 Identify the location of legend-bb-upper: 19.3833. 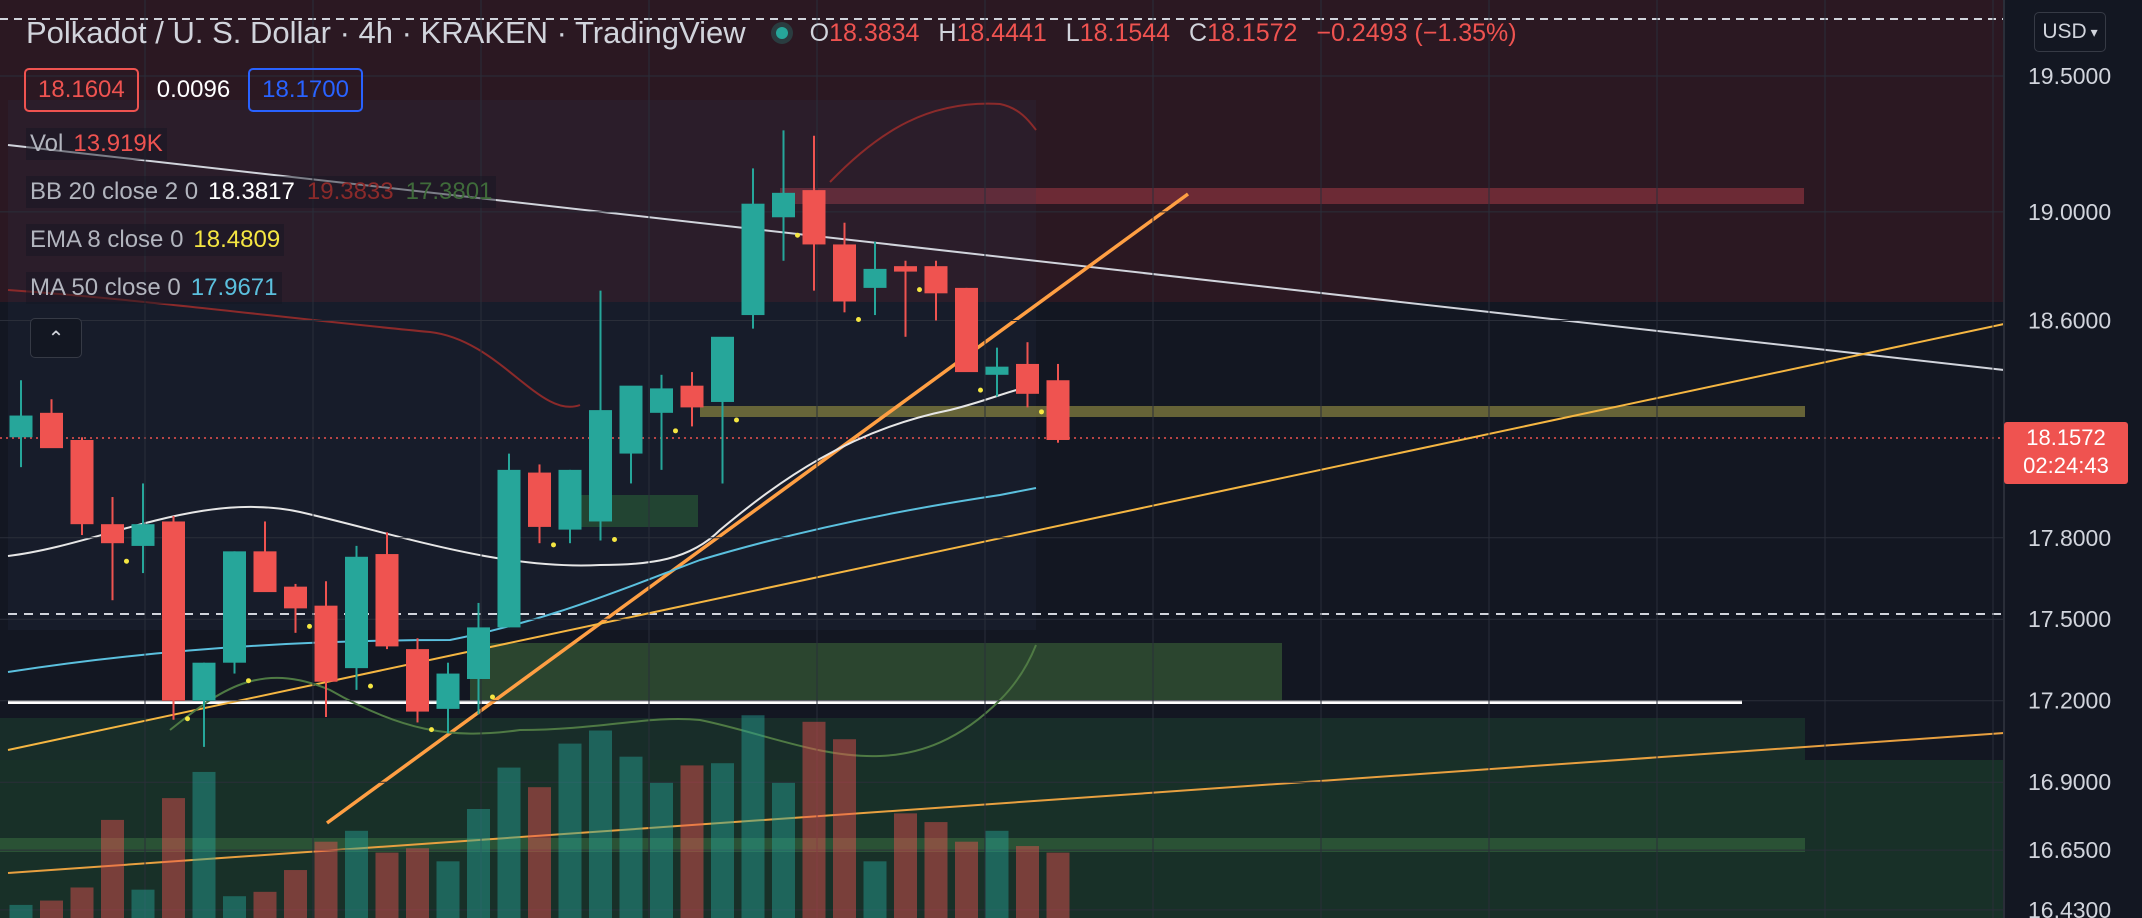
(350, 191).